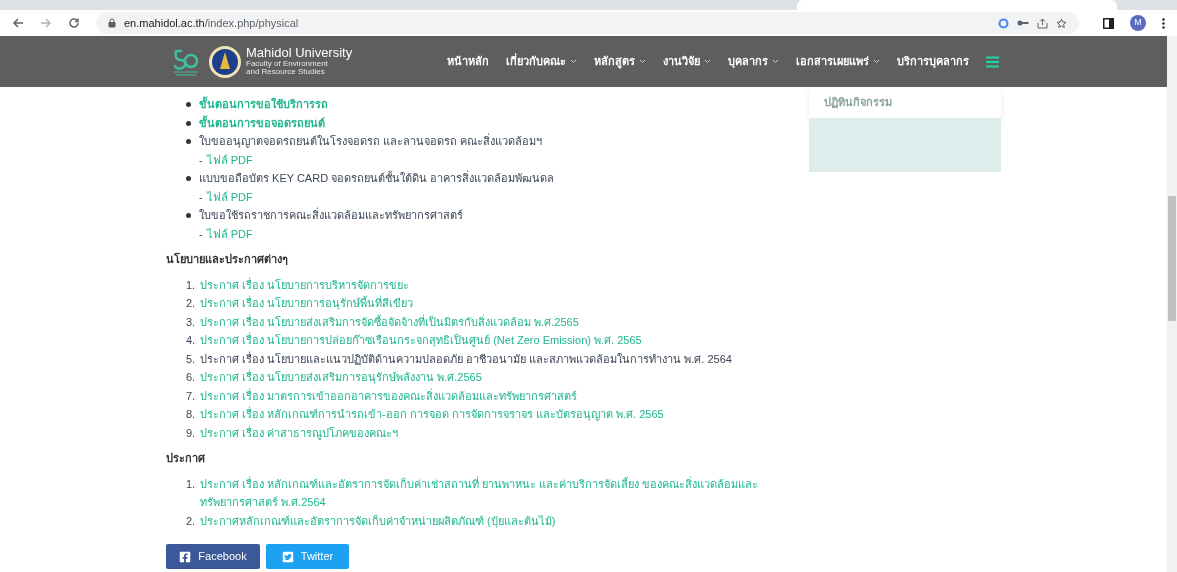 This screenshot has width=1177, height=572. Describe the element at coordinates (307, 556) in the screenshot. I see `twitter-share-button: Twitter` at that location.